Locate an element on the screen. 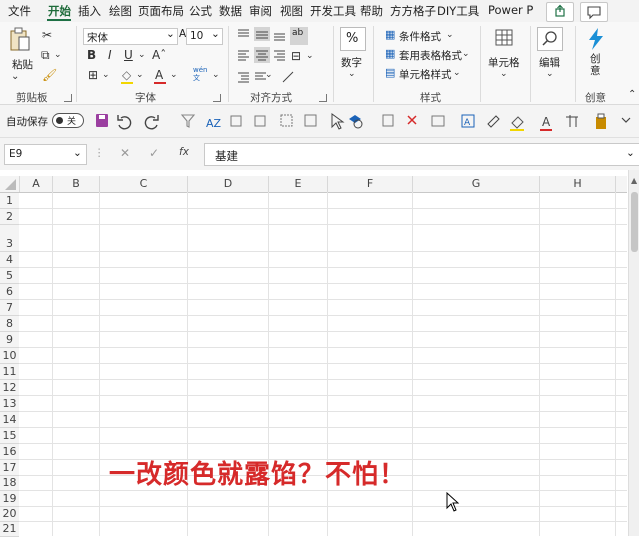 The height and width of the screenshot is (537, 639). conditional-format-button: 条件格式 is located at coordinates (420, 36).